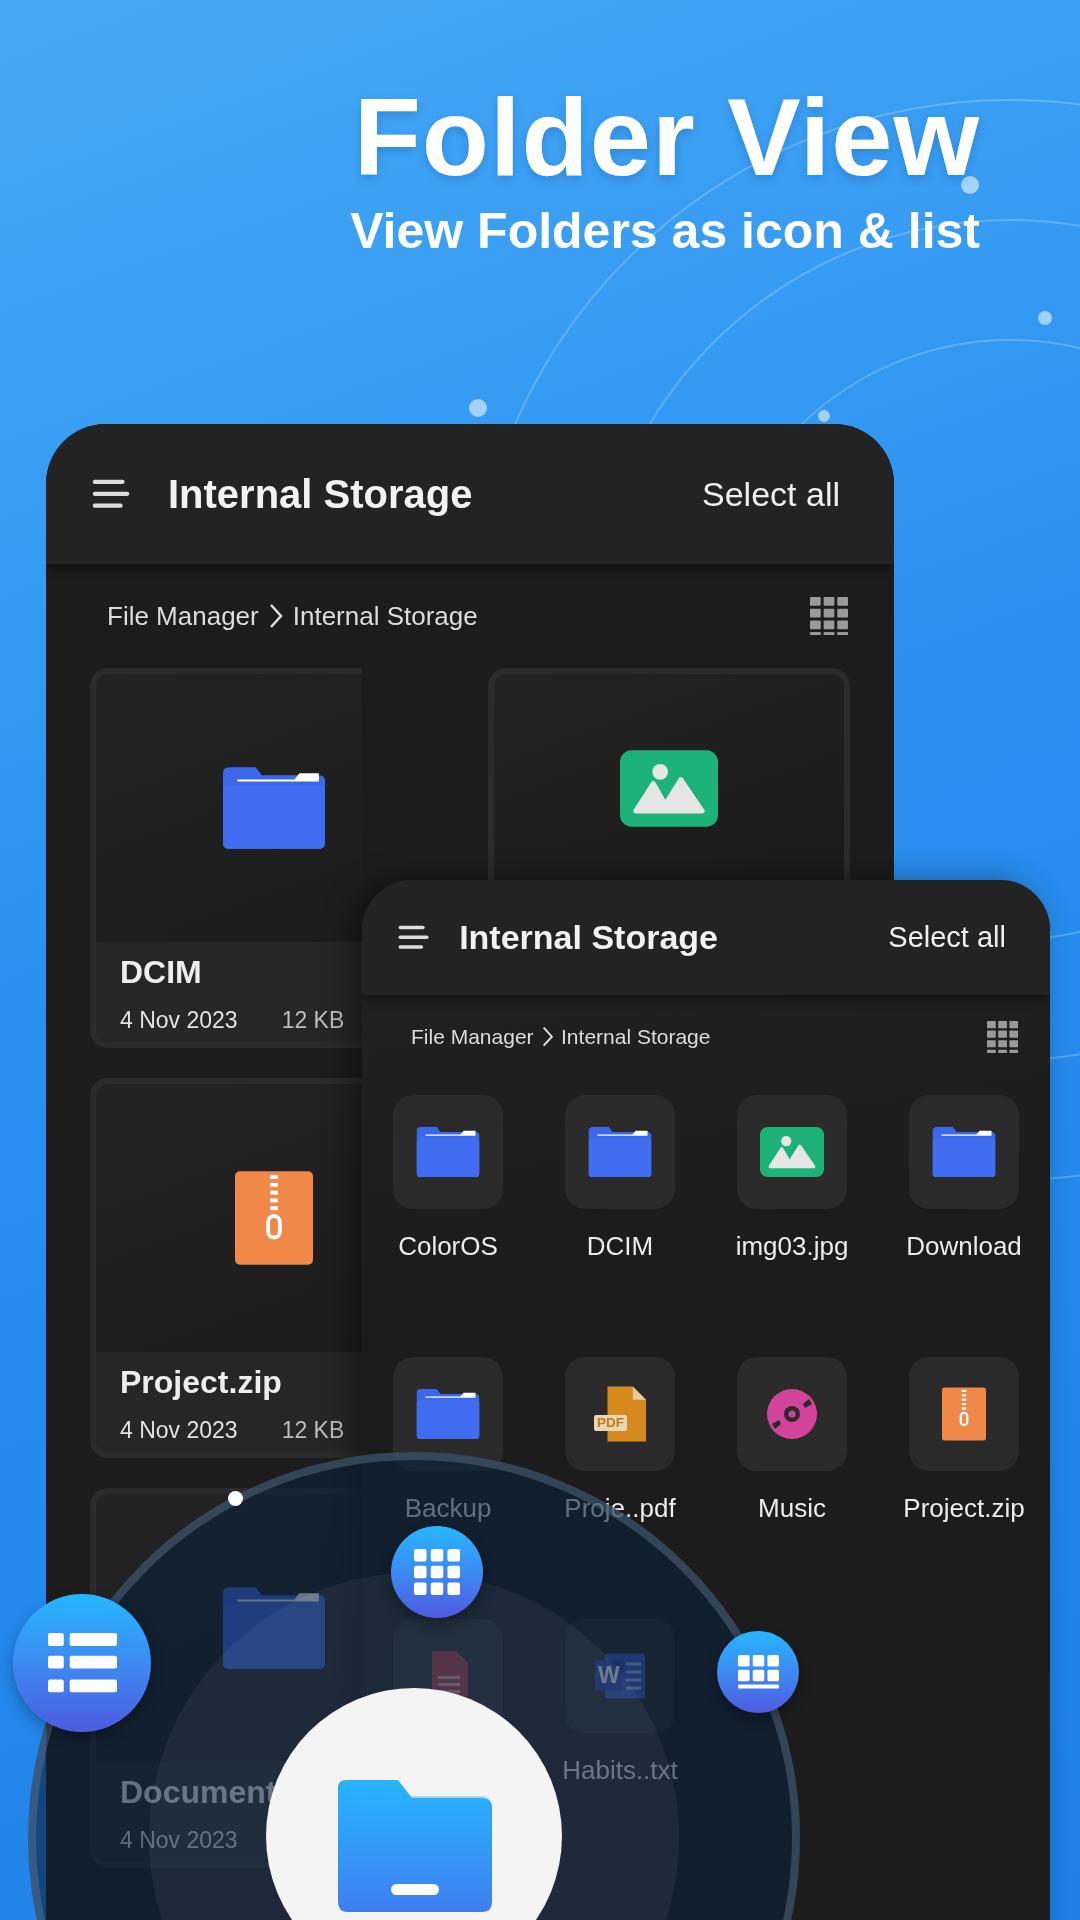 This screenshot has height=1920, width=1080. Describe the element at coordinates (448, 1508) in the screenshot. I see `file-name: Backup` at that location.